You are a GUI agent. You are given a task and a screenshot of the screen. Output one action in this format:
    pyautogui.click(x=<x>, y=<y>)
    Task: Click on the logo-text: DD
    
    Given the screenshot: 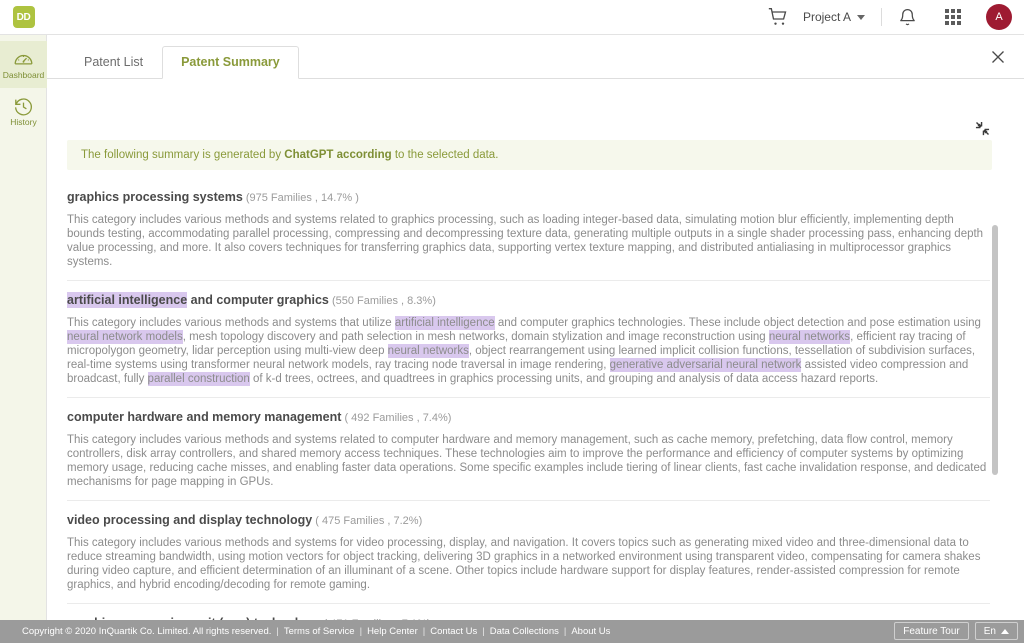 What is the action you would take?
    pyautogui.click(x=23, y=17)
    